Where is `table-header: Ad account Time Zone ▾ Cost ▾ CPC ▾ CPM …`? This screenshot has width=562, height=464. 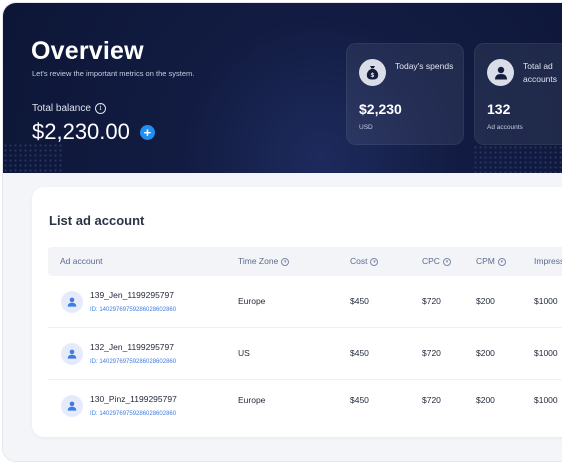
table-header: Ad account Time Zone ▾ Cost ▾ CPC ▾ CPM … is located at coordinates (305, 261).